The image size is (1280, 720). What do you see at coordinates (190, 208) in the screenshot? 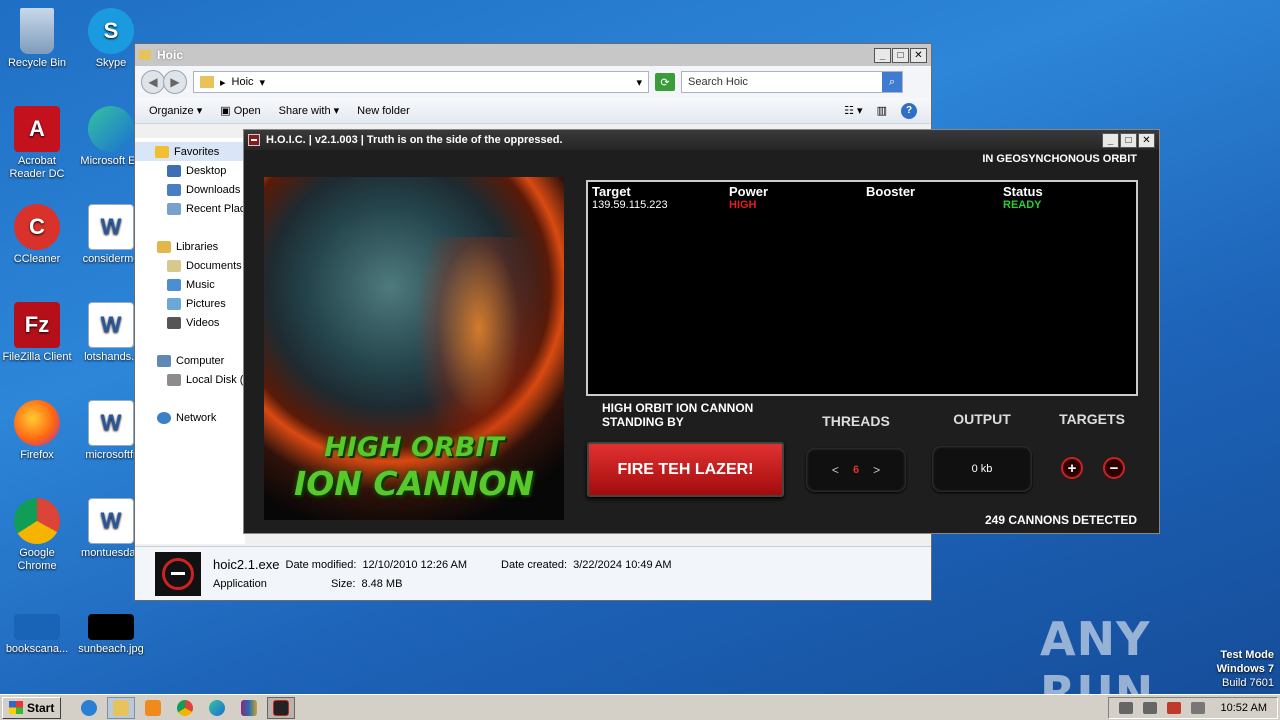
I see `nav-recent-places: Recent Plac` at bounding box center [190, 208].